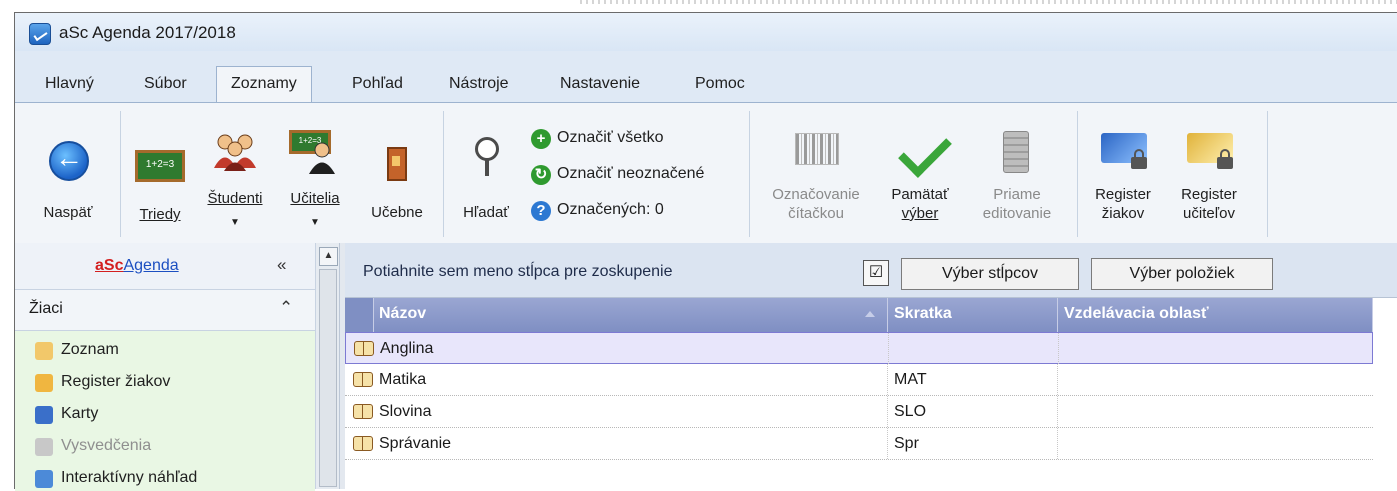 The image size is (1397, 491). What do you see at coordinates (816, 173) in the screenshot?
I see `barcode-marking-button: Označovanie čítačkou` at bounding box center [816, 173].